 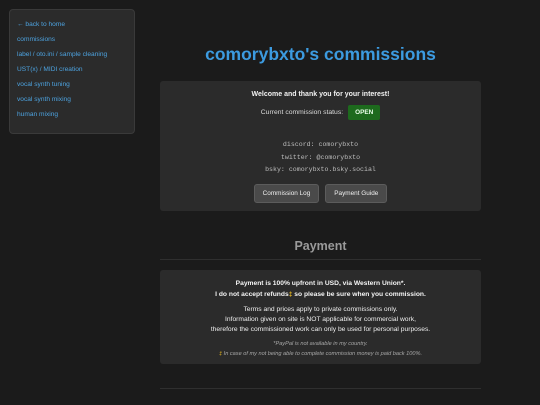 What do you see at coordinates (75, 28) in the screenshot?
I see `sidebar-item-back-home: ← back to home` at bounding box center [75, 28].